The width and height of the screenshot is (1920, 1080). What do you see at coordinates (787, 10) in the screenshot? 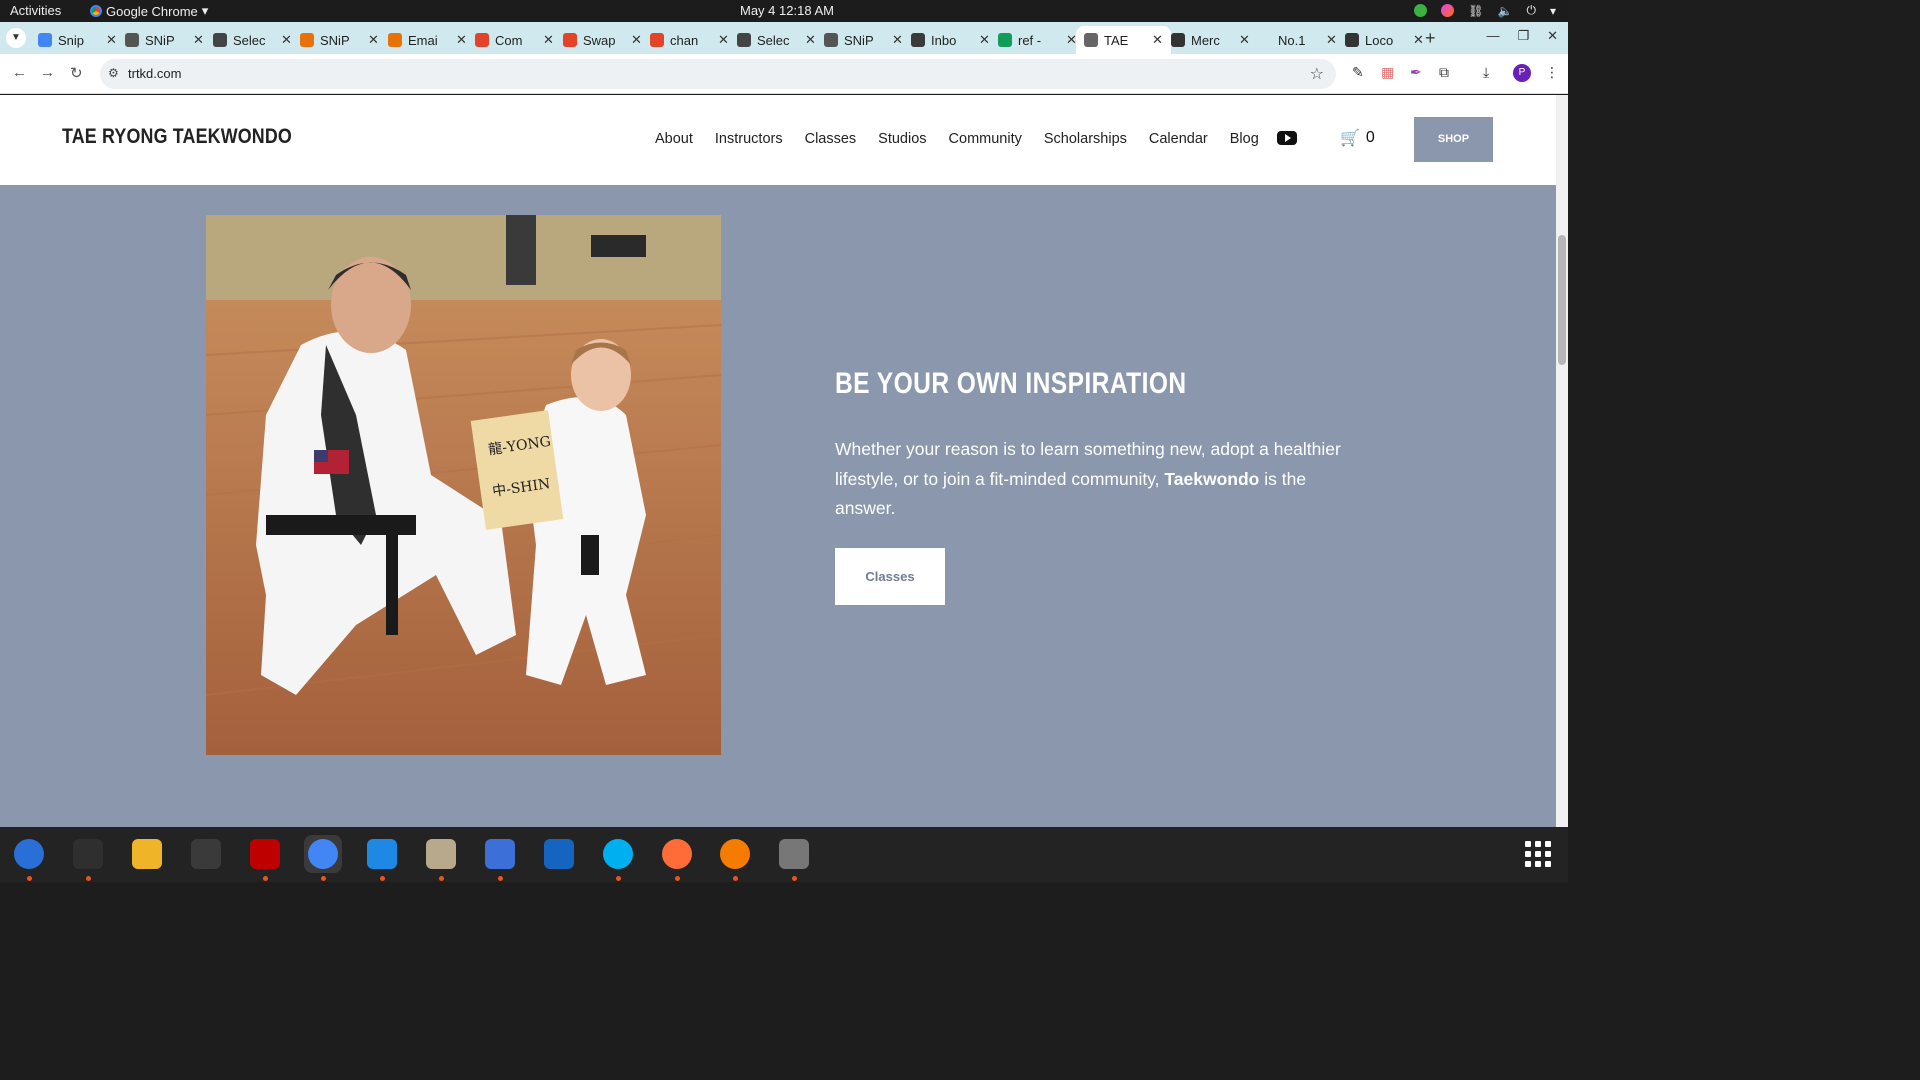
I see `clock: May 4 12:18 AM` at bounding box center [787, 10].